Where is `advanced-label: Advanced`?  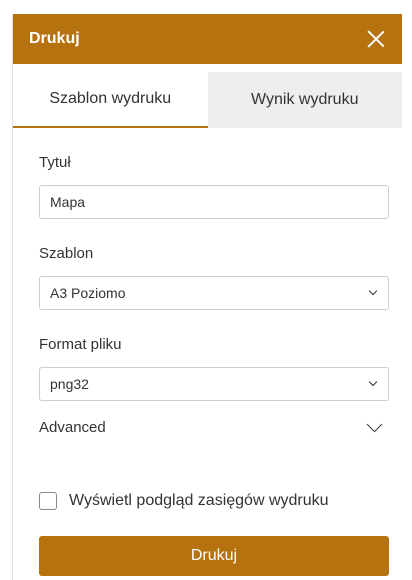
advanced-label: Advanced is located at coordinates (72, 427).